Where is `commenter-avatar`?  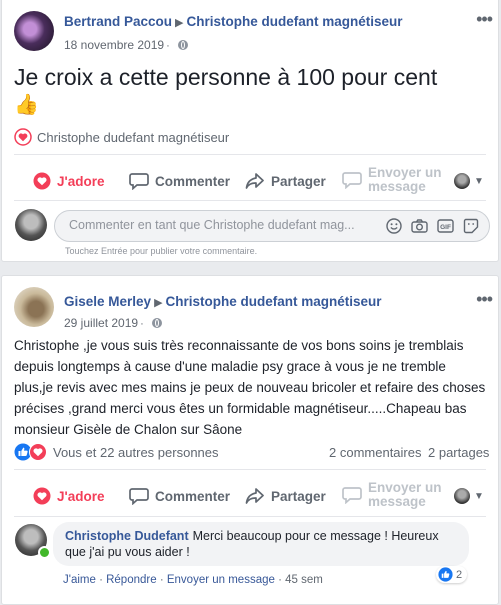 commenter-avatar is located at coordinates (31, 225).